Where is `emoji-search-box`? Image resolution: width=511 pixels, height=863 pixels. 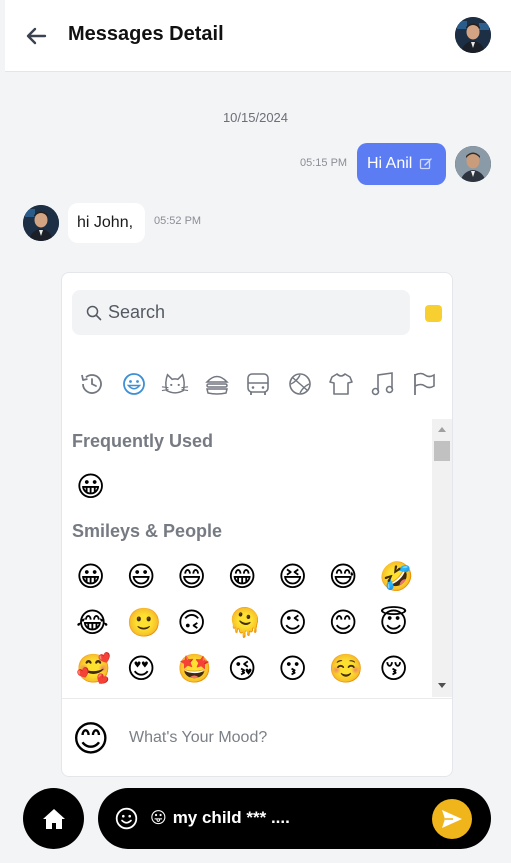
emoji-search-box is located at coordinates (241, 312).